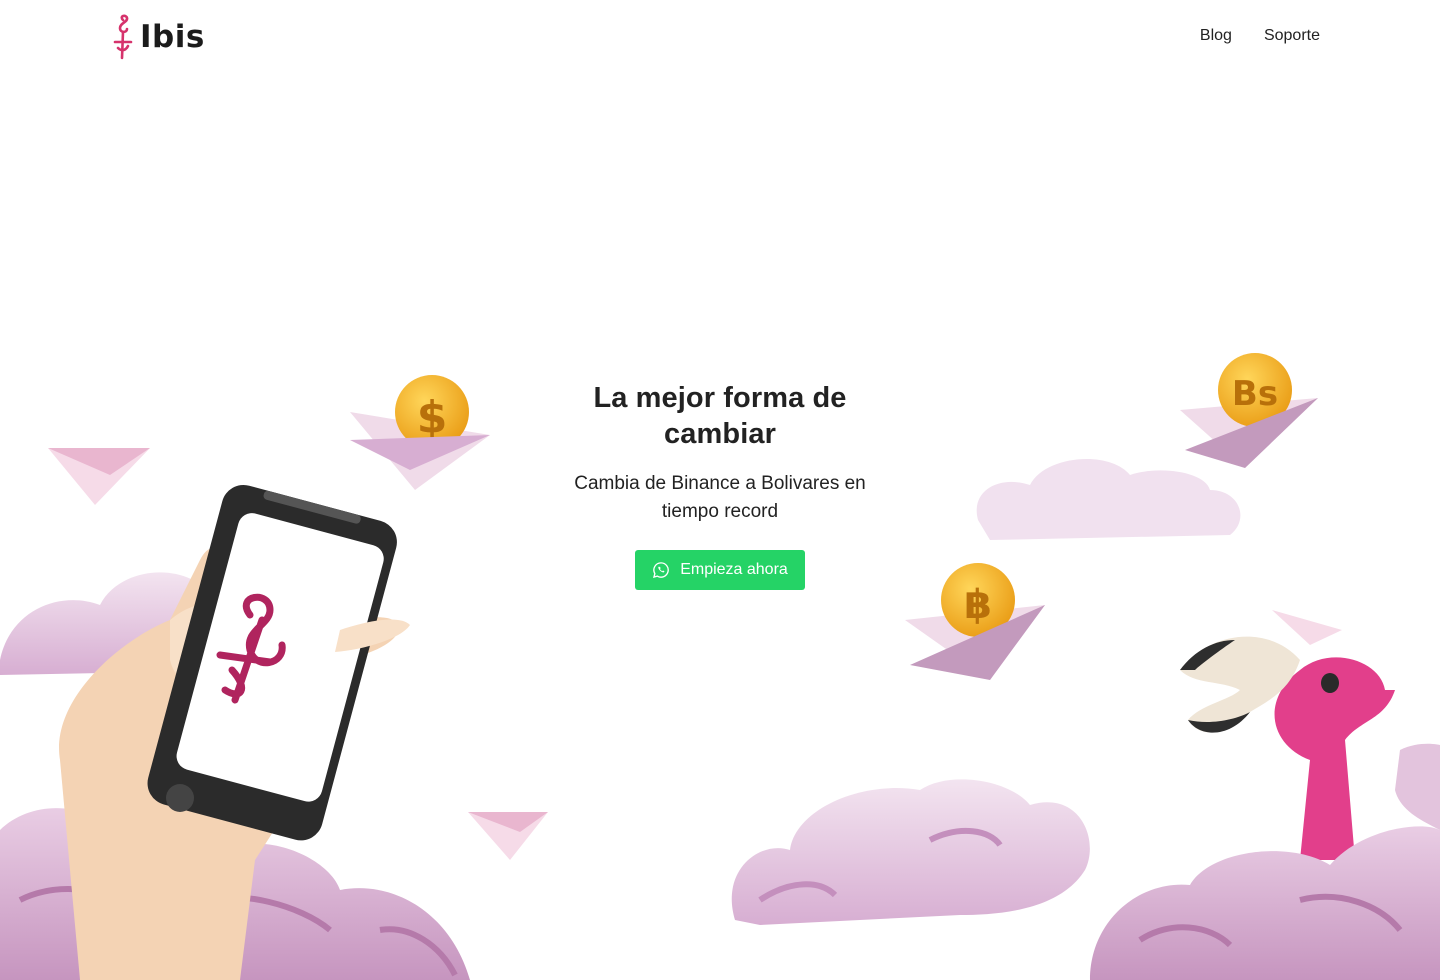 The width and height of the screenshot is (1440, 980). What do you see at coordinates (172, 37) in the screenshot?
I see `brand-name: Ibis` at bounding box center [172, 37].